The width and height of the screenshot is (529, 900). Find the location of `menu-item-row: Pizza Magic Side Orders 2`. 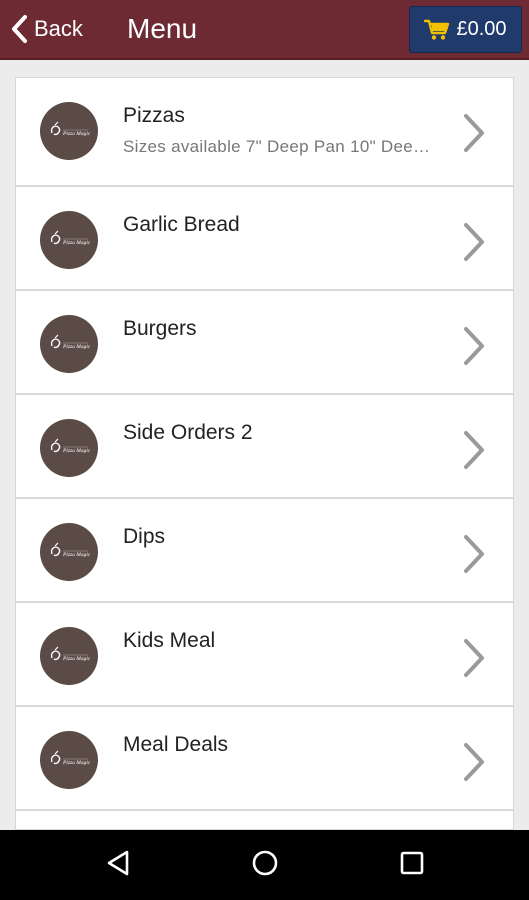

menu-item-row: Pizza Magic Side Orders 2 is located at coordinates (264, 447).